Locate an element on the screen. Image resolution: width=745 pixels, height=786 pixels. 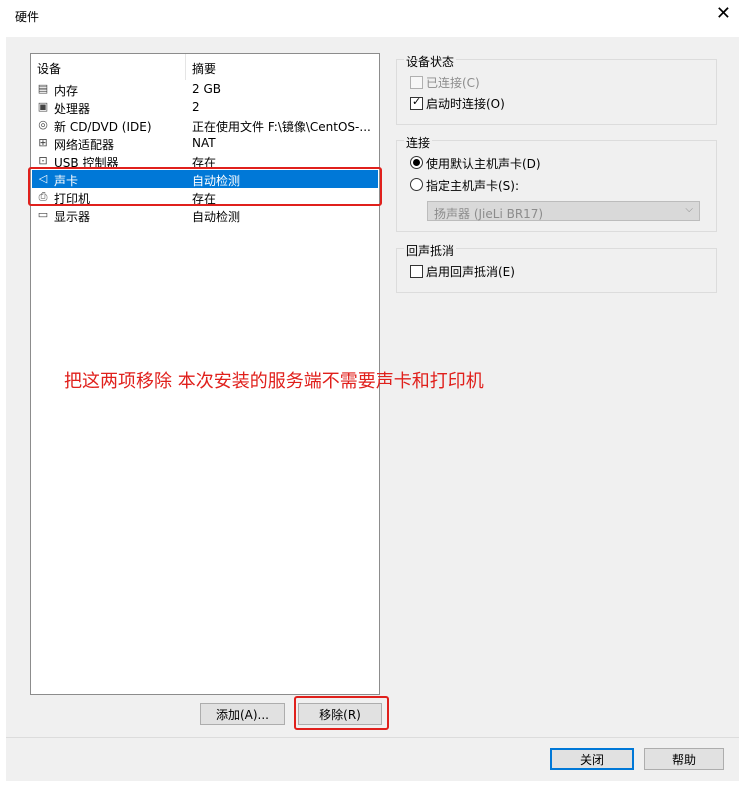
connection-title: 连接 is located at coordinates (418, 142).